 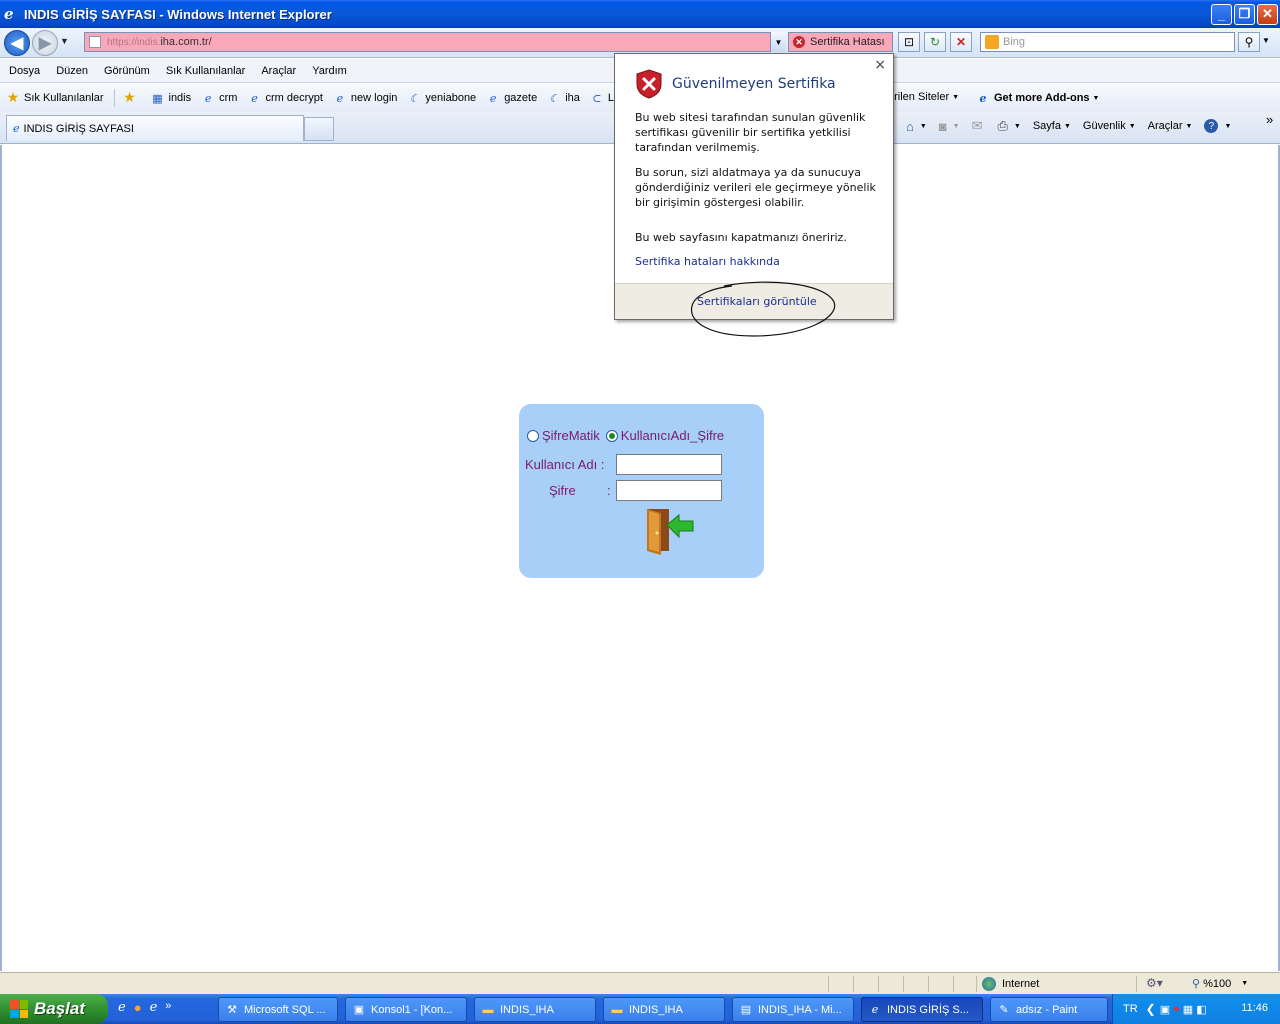 I want to click on clock: 11:46, so click(x=1254, y=1008).